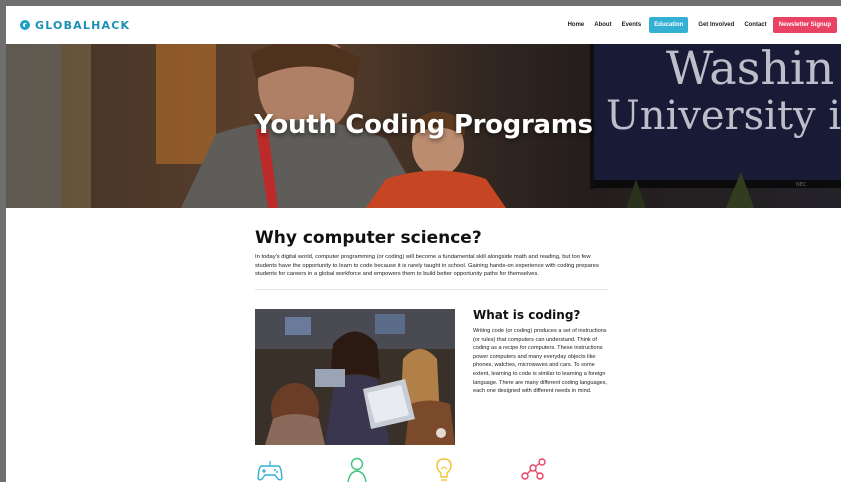  I want to click on hero-title: Youth Coding Programs, so click(423, 125).